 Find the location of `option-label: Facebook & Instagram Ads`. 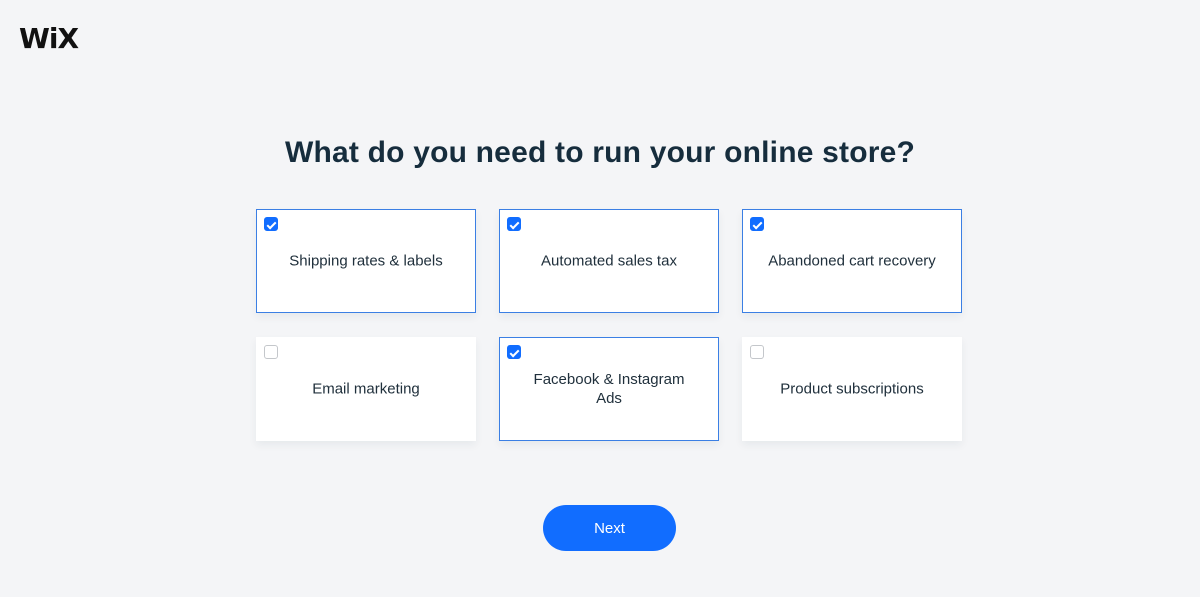

option-label: Facebook & Instagram Ads is located at coordinates (609, 389).